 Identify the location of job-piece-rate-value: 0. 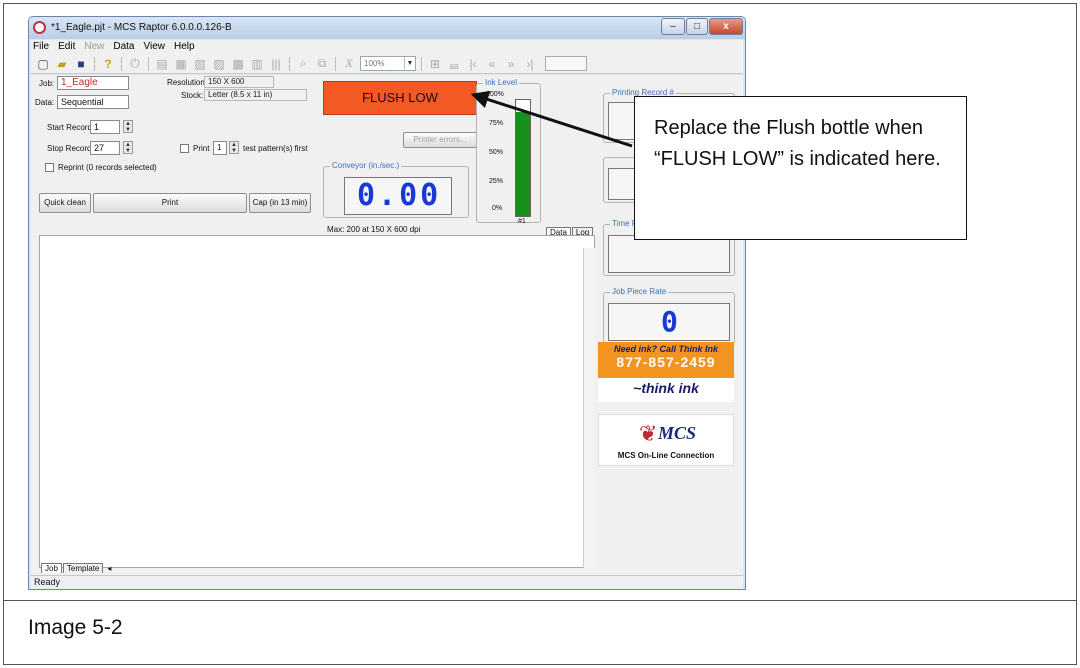
(671, 321).